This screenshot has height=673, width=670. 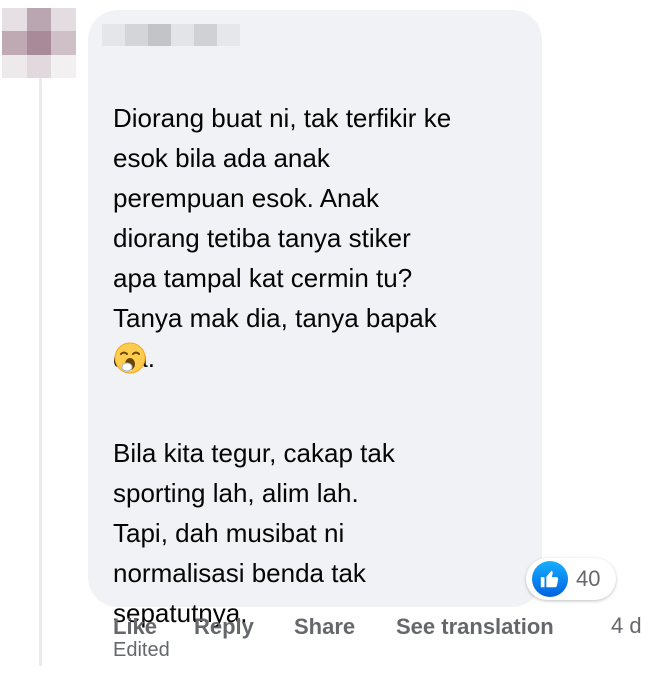 What do you see at coordinates (324, 627) in the screenshot?
I see `share-button: Share` at bounding box center [324, 627].